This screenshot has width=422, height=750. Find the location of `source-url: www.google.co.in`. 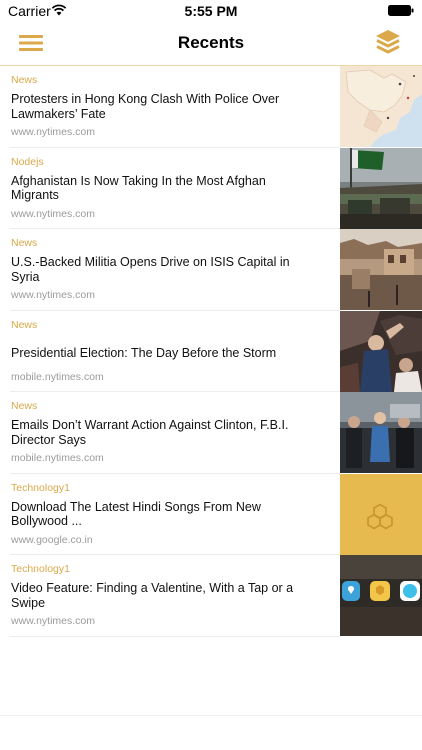

source-url: www.google.co.in is located at coordinates (52, 539).